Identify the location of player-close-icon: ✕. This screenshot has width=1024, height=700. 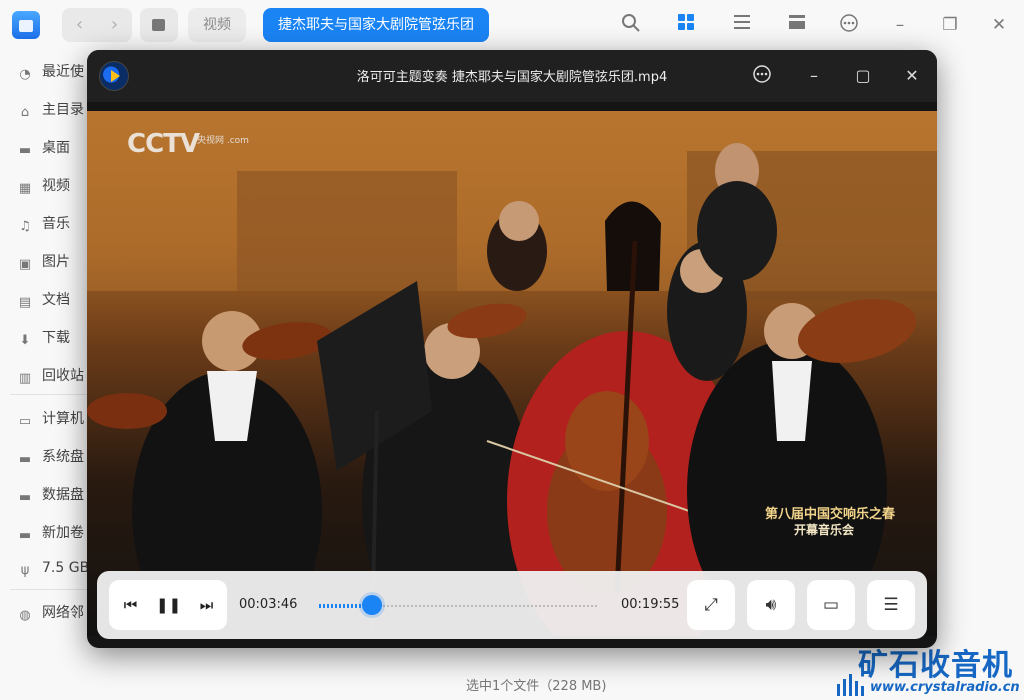
(912, 76).